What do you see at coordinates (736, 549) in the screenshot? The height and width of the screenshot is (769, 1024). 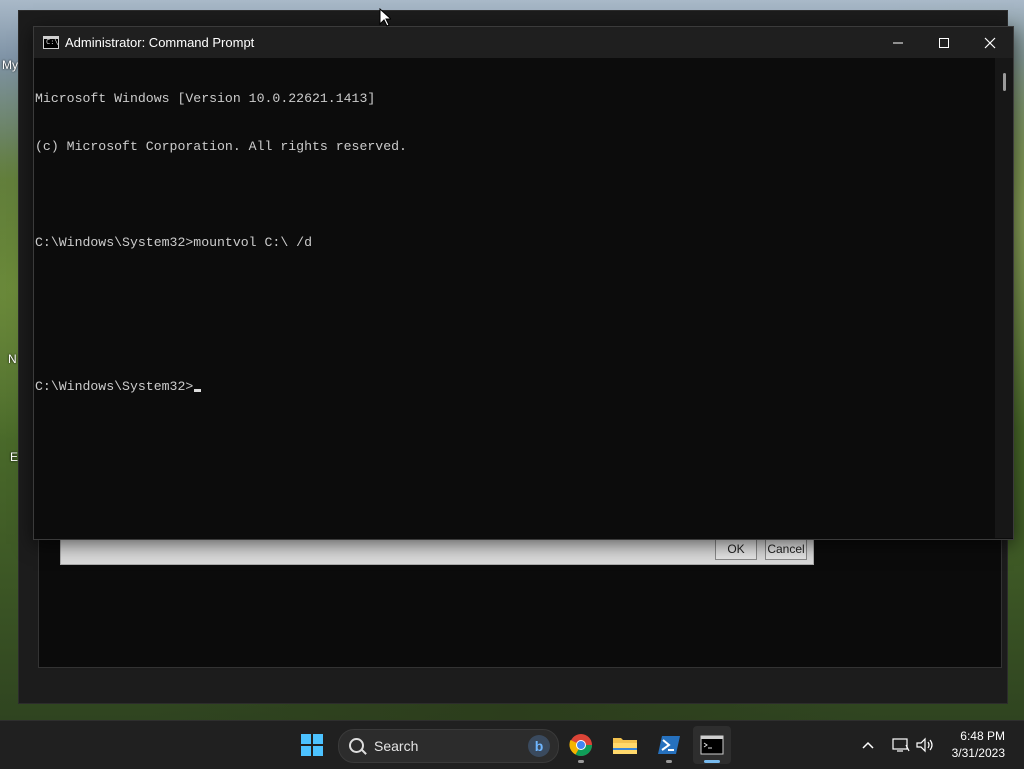 I see `ok-button: OK` at bounding box center [736, 549].